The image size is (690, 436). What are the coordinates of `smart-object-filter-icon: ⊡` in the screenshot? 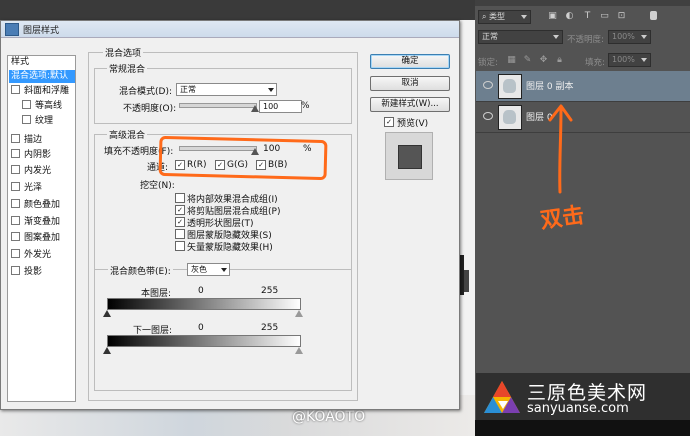 It's located at (621, 16).